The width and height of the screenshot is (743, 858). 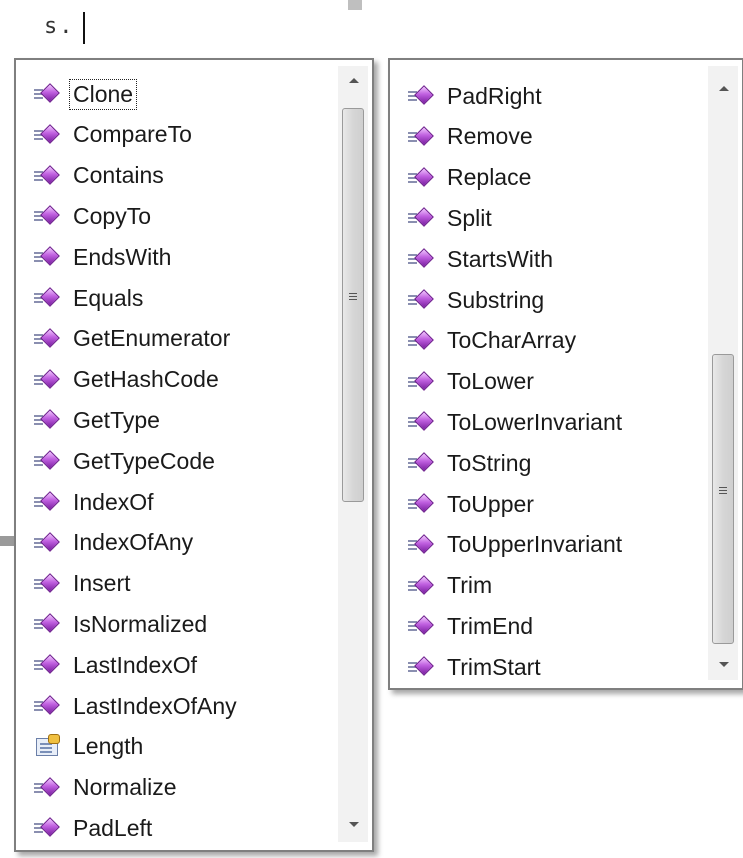 What do you see at coordinates (152, 338) in the screenshot?
I see `completion-item-label: GetEnumerator` at bounding box center [152, 338].